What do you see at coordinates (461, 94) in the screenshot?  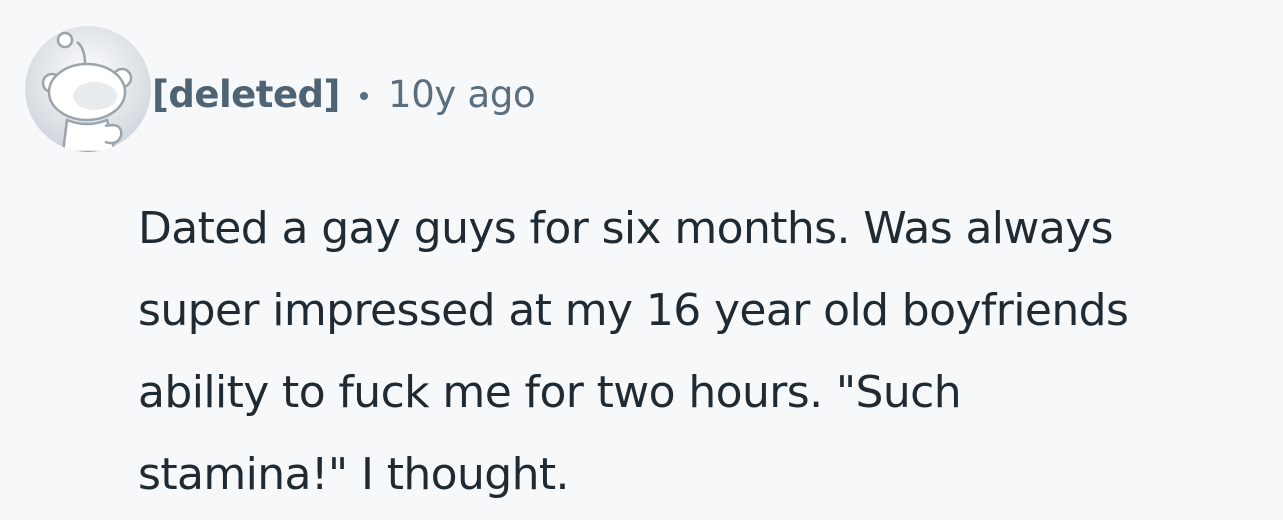 I see `timestamp: 10y ago` at bounding box center [461, 94].